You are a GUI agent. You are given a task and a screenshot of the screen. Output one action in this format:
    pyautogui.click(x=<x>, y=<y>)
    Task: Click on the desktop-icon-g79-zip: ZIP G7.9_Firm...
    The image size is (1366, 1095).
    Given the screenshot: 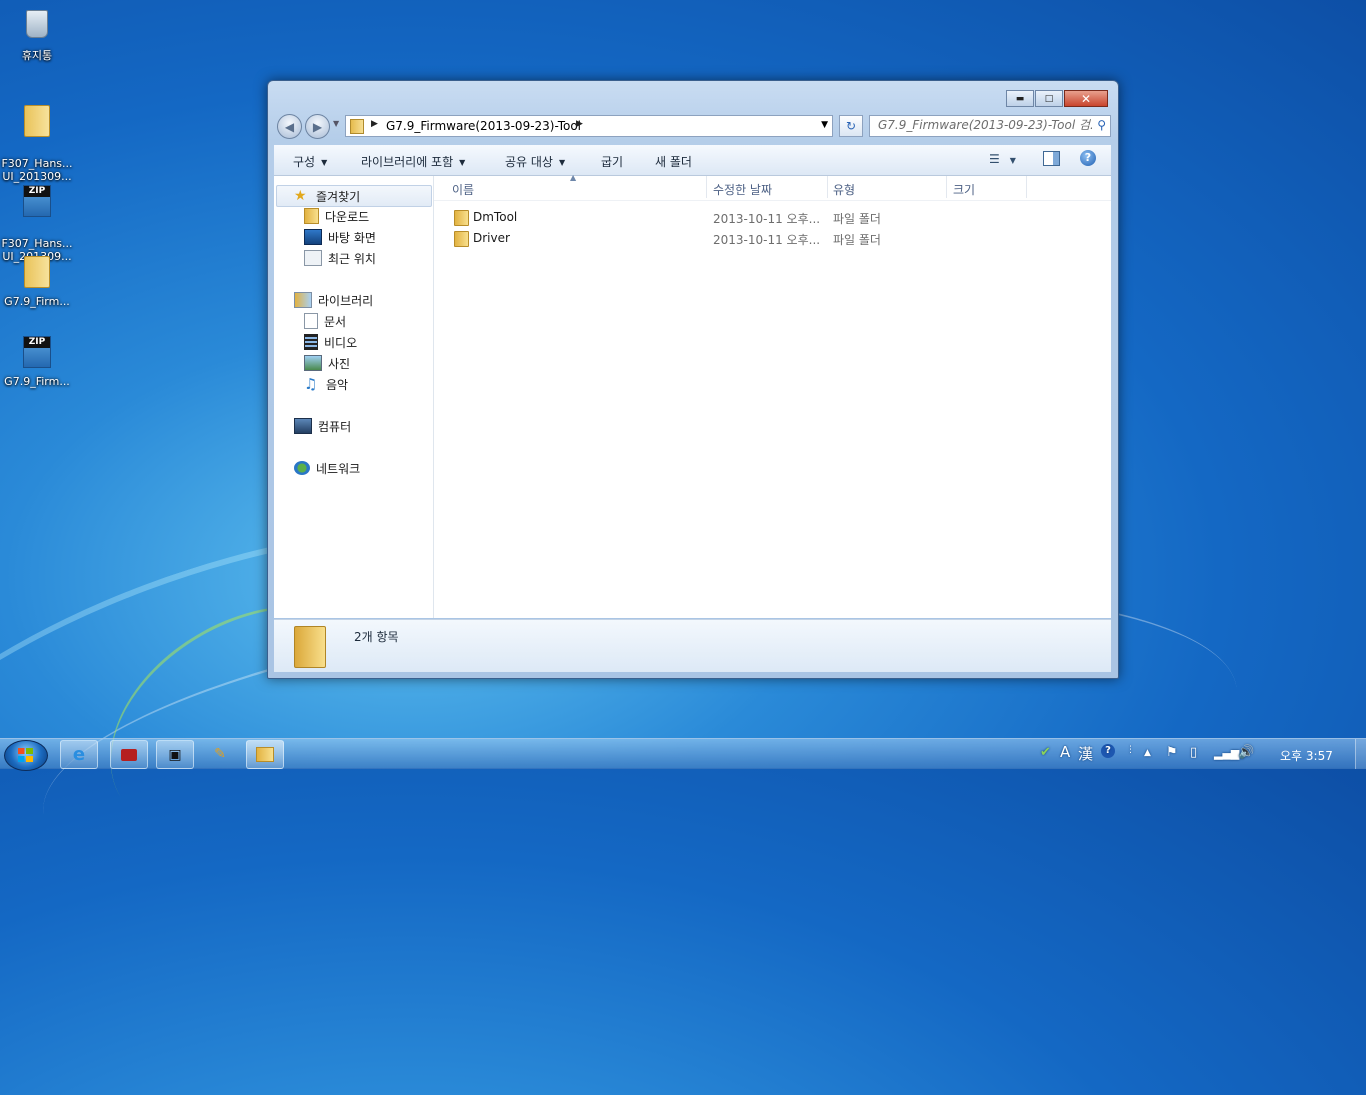 What is the action you would take?
    pyautogui.click(x=37, y=361)
    